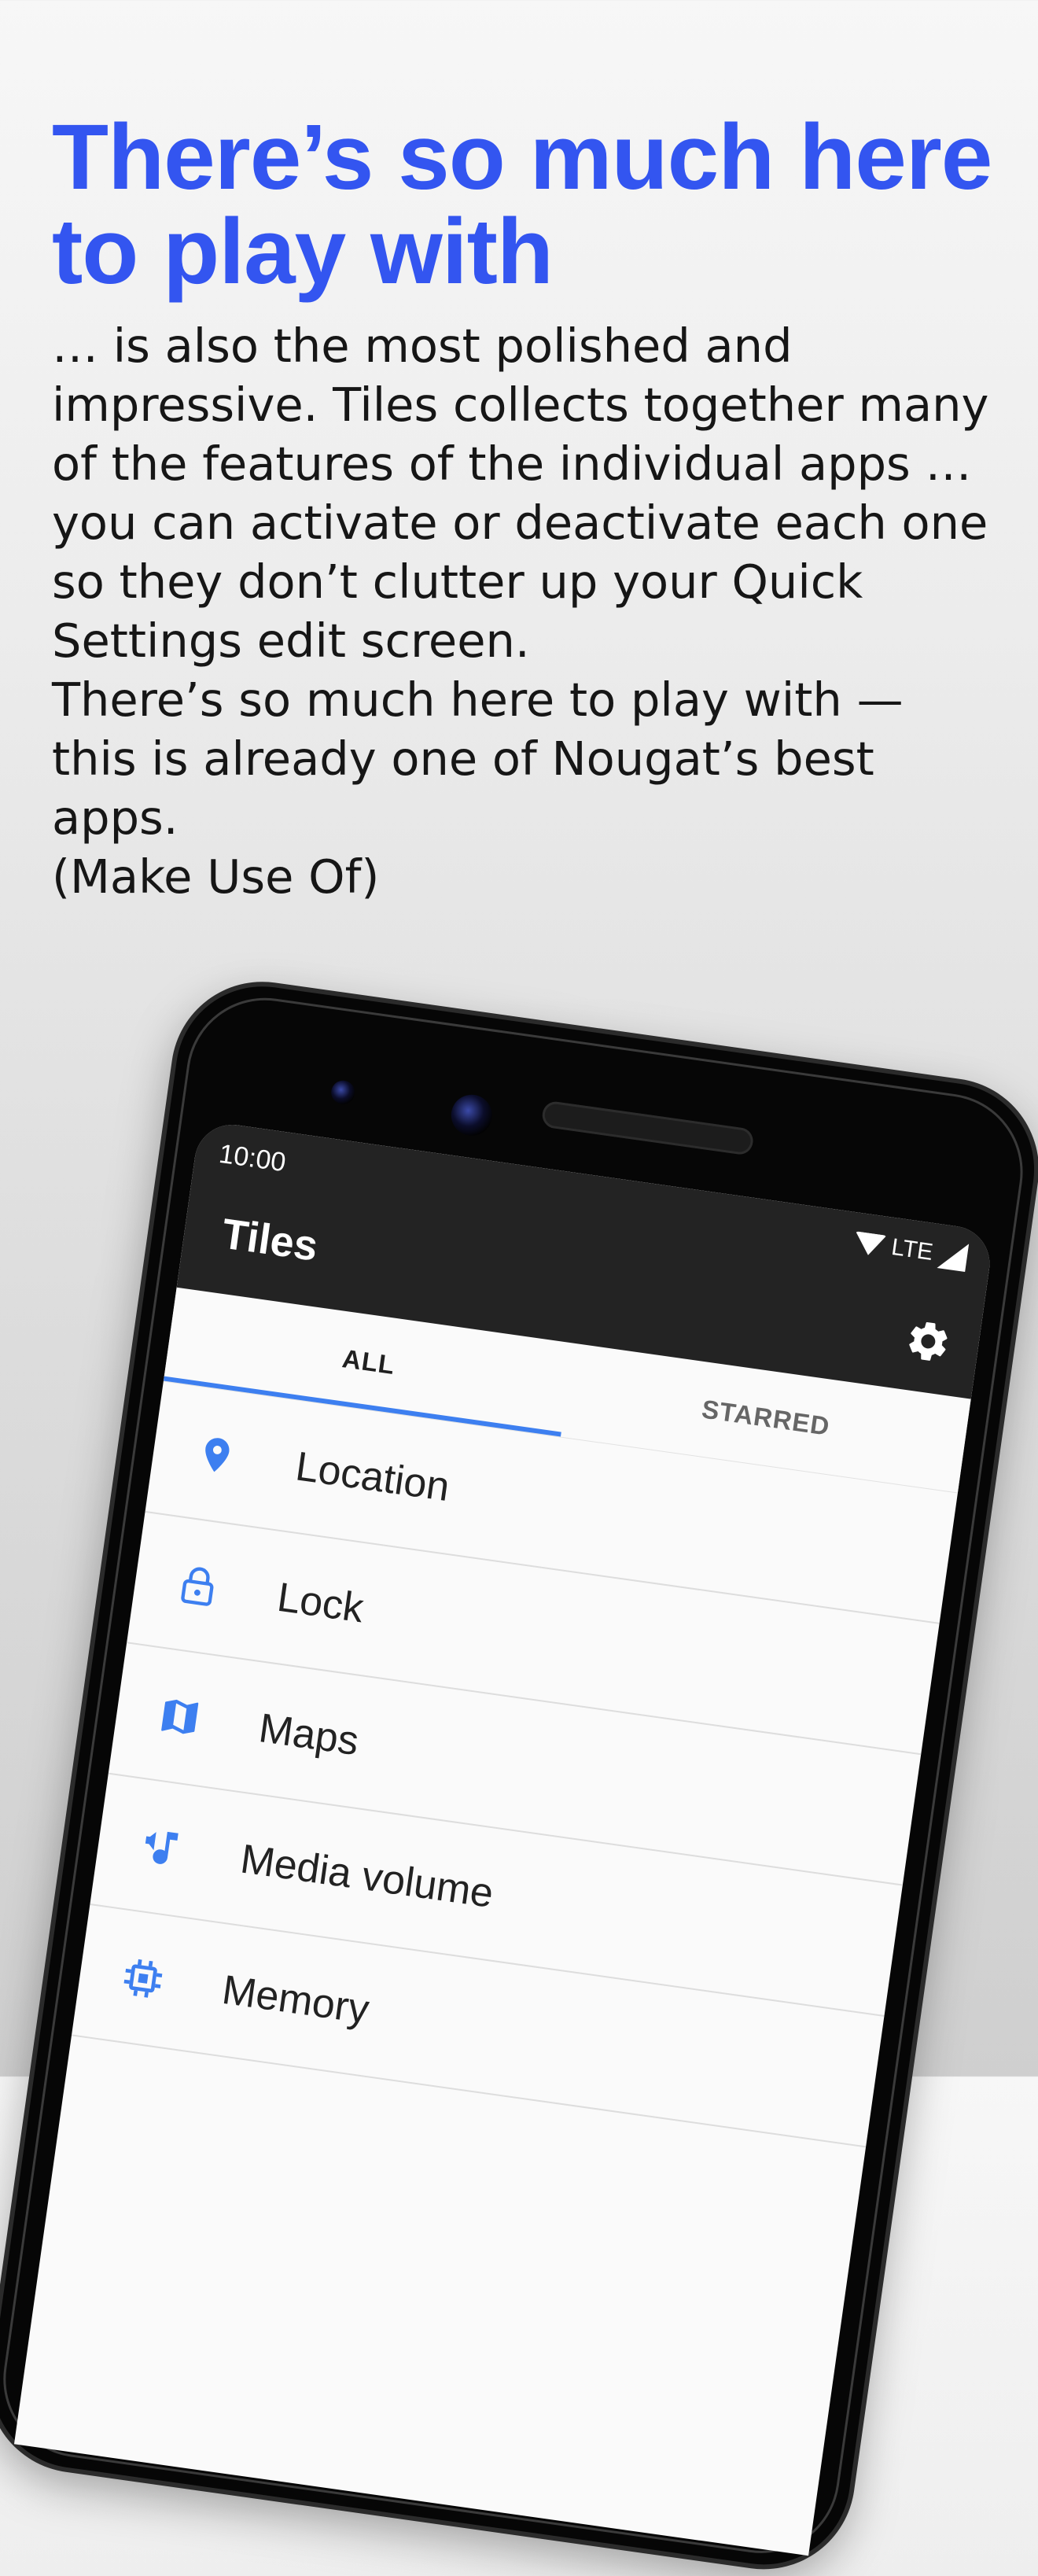  I want to click on settings-gear-icon, so click(928, 1342).